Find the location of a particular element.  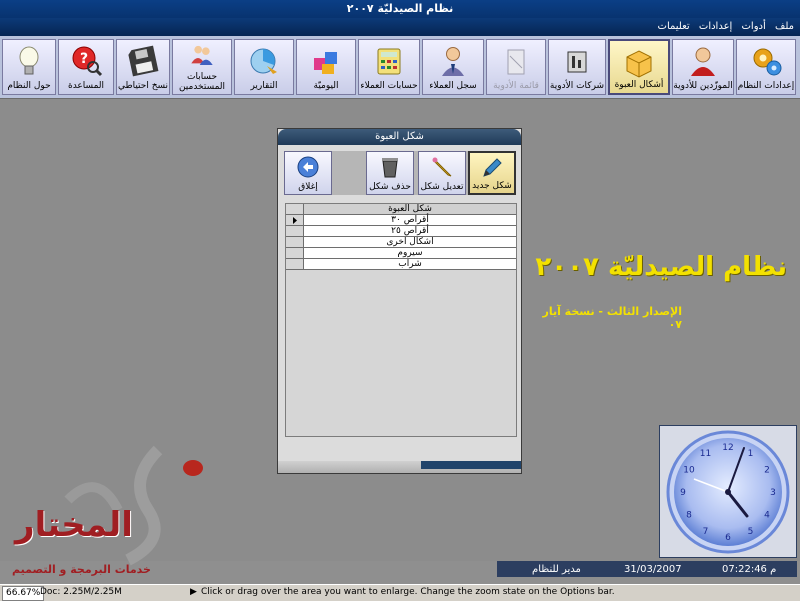

grid-cell: شراب is located at coordinates (410, 264).